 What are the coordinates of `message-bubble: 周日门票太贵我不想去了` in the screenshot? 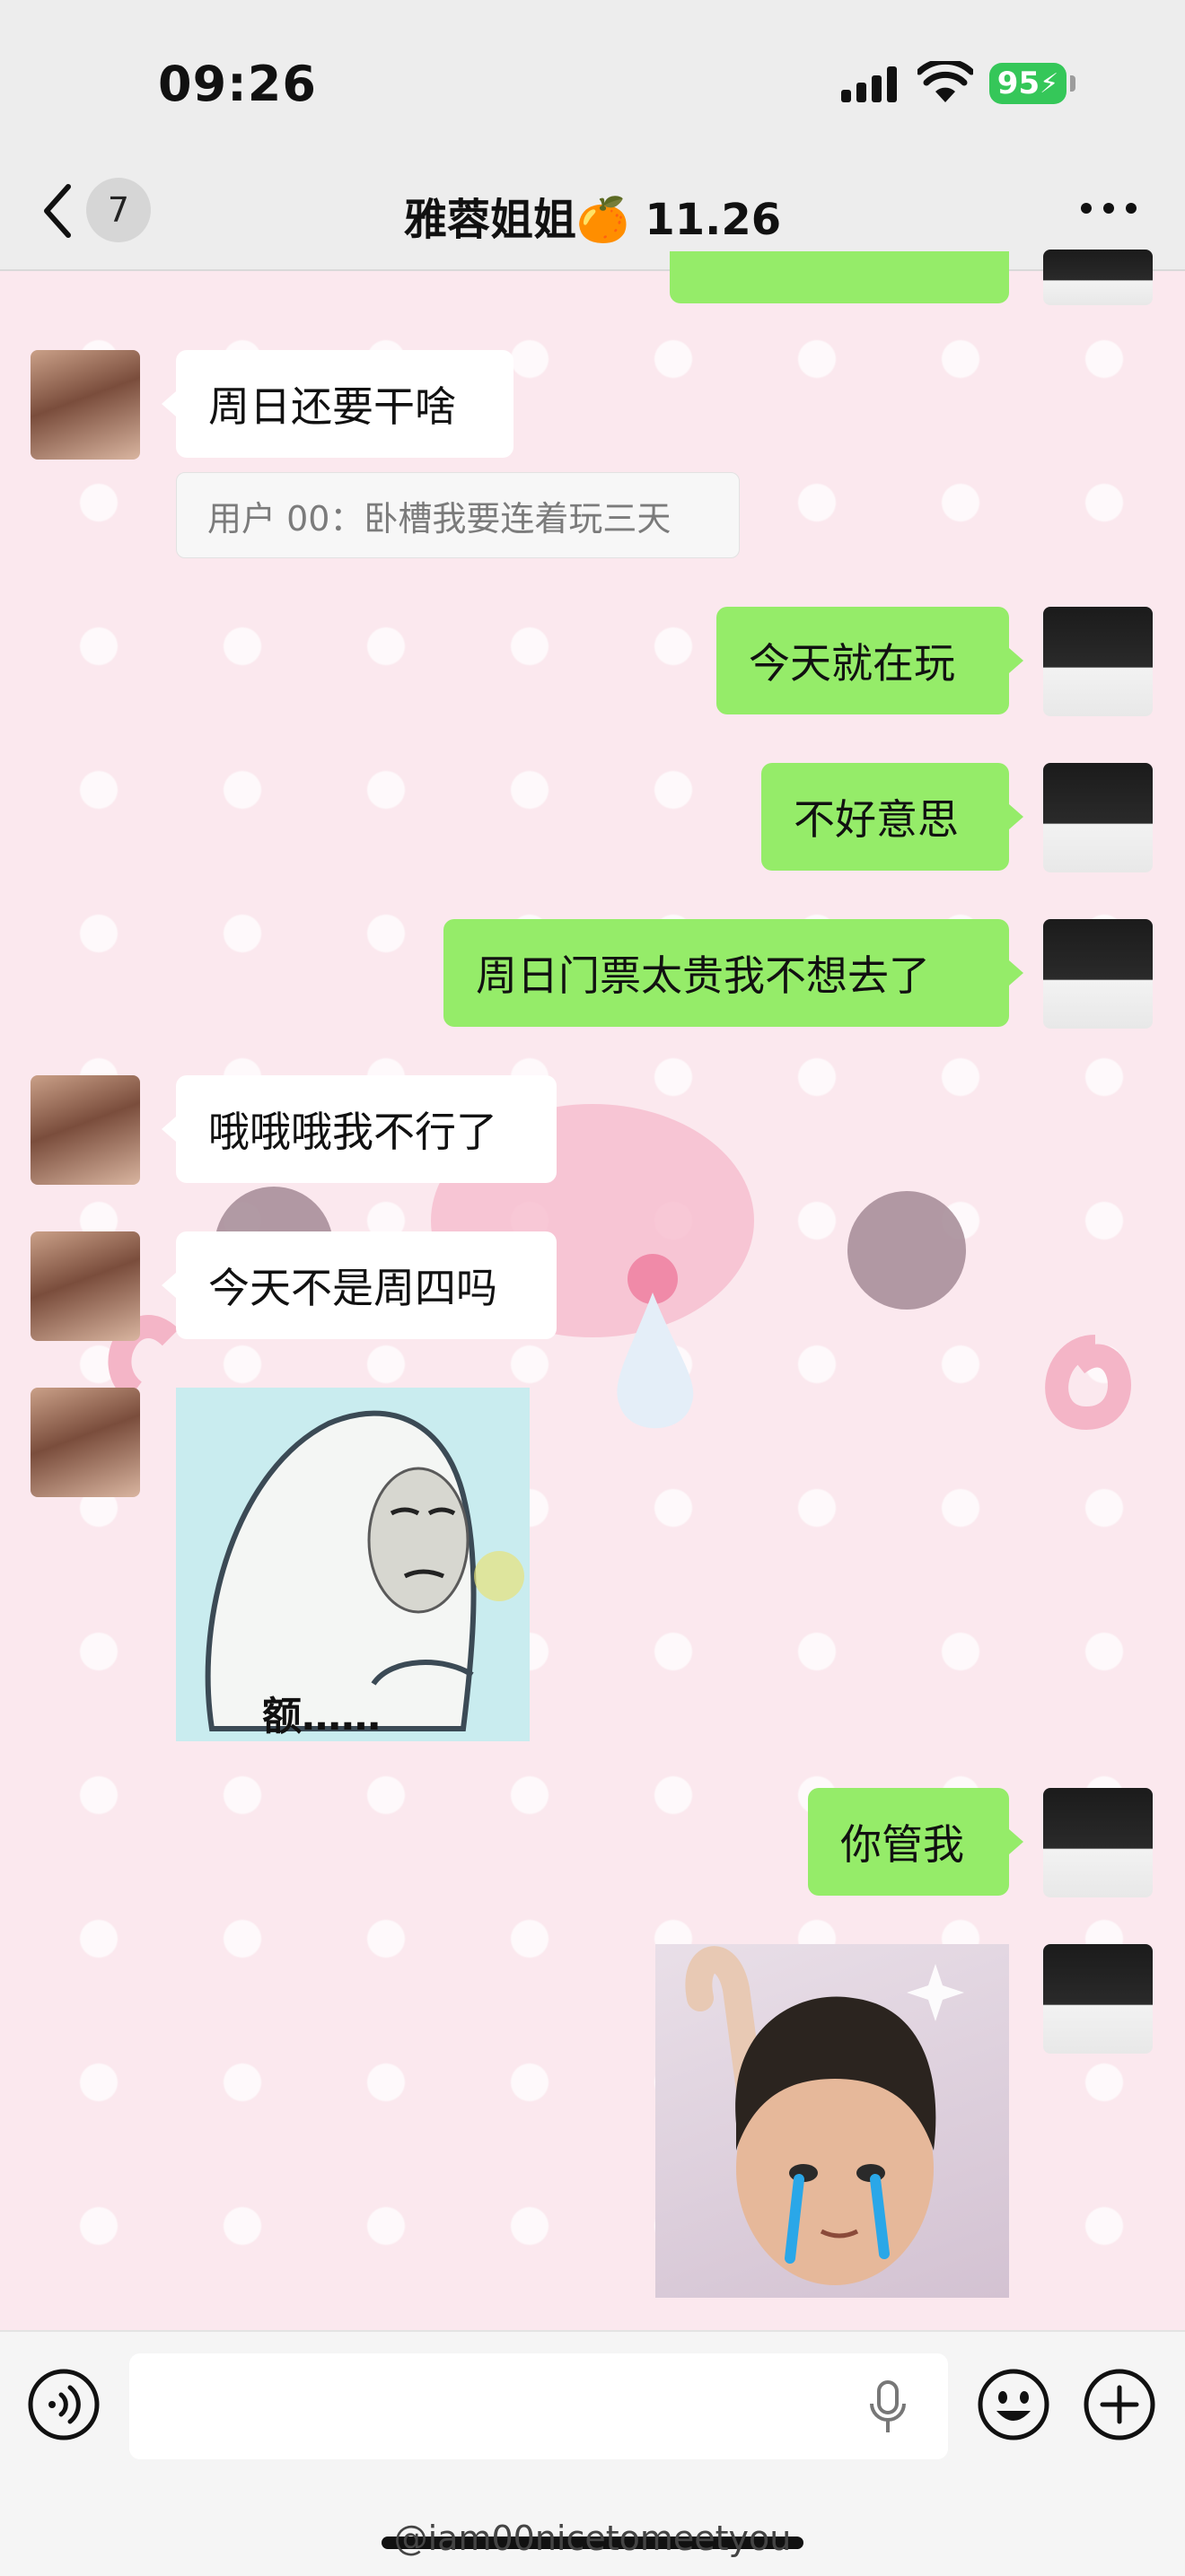 It's located at (726, 973).